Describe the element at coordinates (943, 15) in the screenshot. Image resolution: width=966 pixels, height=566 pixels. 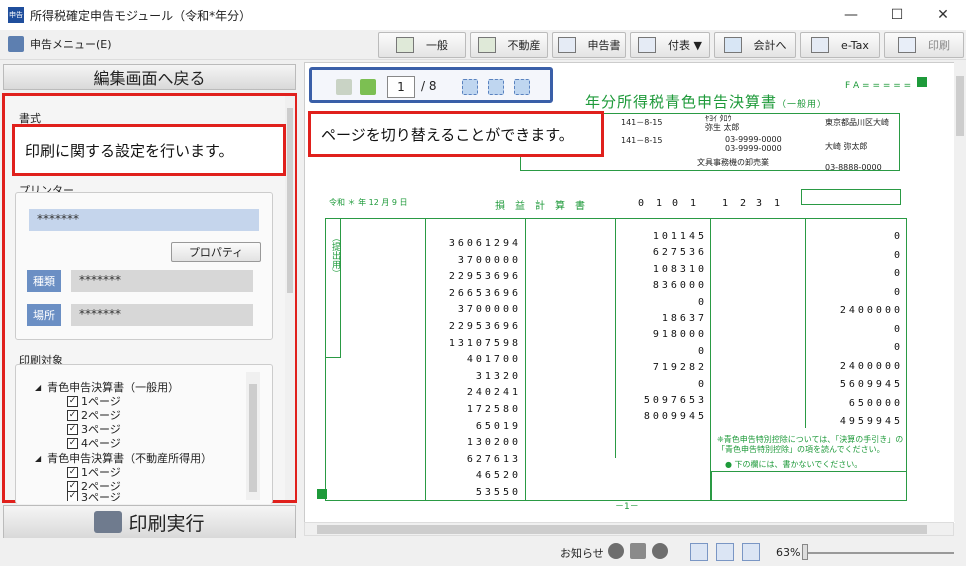
I see `close-button: ✕` at that location.